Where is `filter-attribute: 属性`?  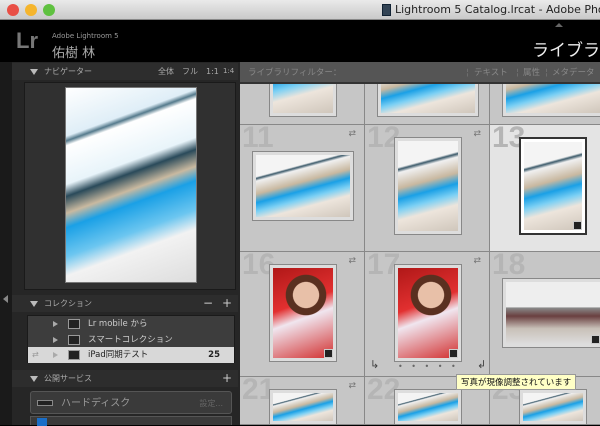
filter-attribute: 属性 is located at coordinates (531, 73).